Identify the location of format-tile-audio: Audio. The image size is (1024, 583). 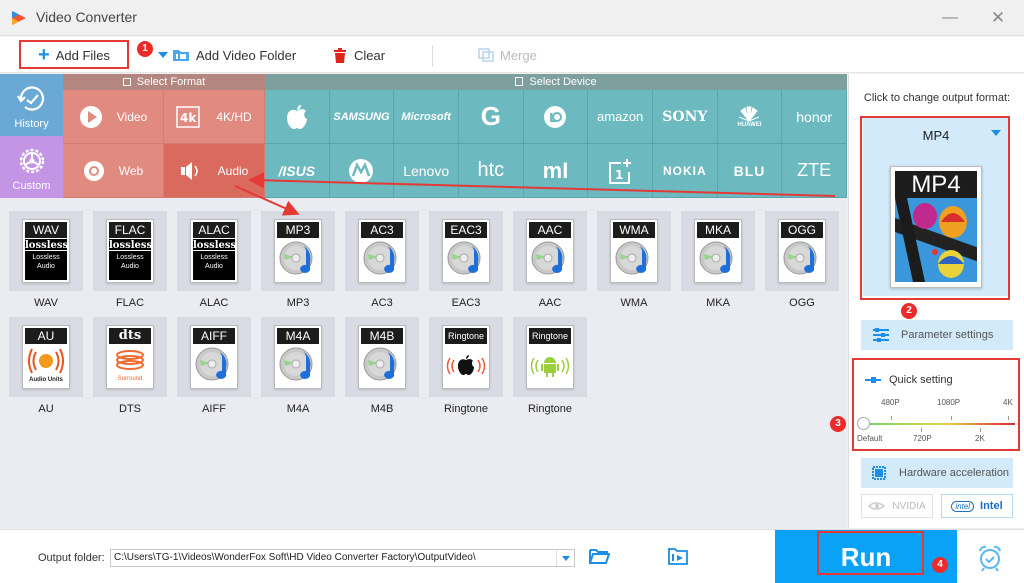
(214, 171).